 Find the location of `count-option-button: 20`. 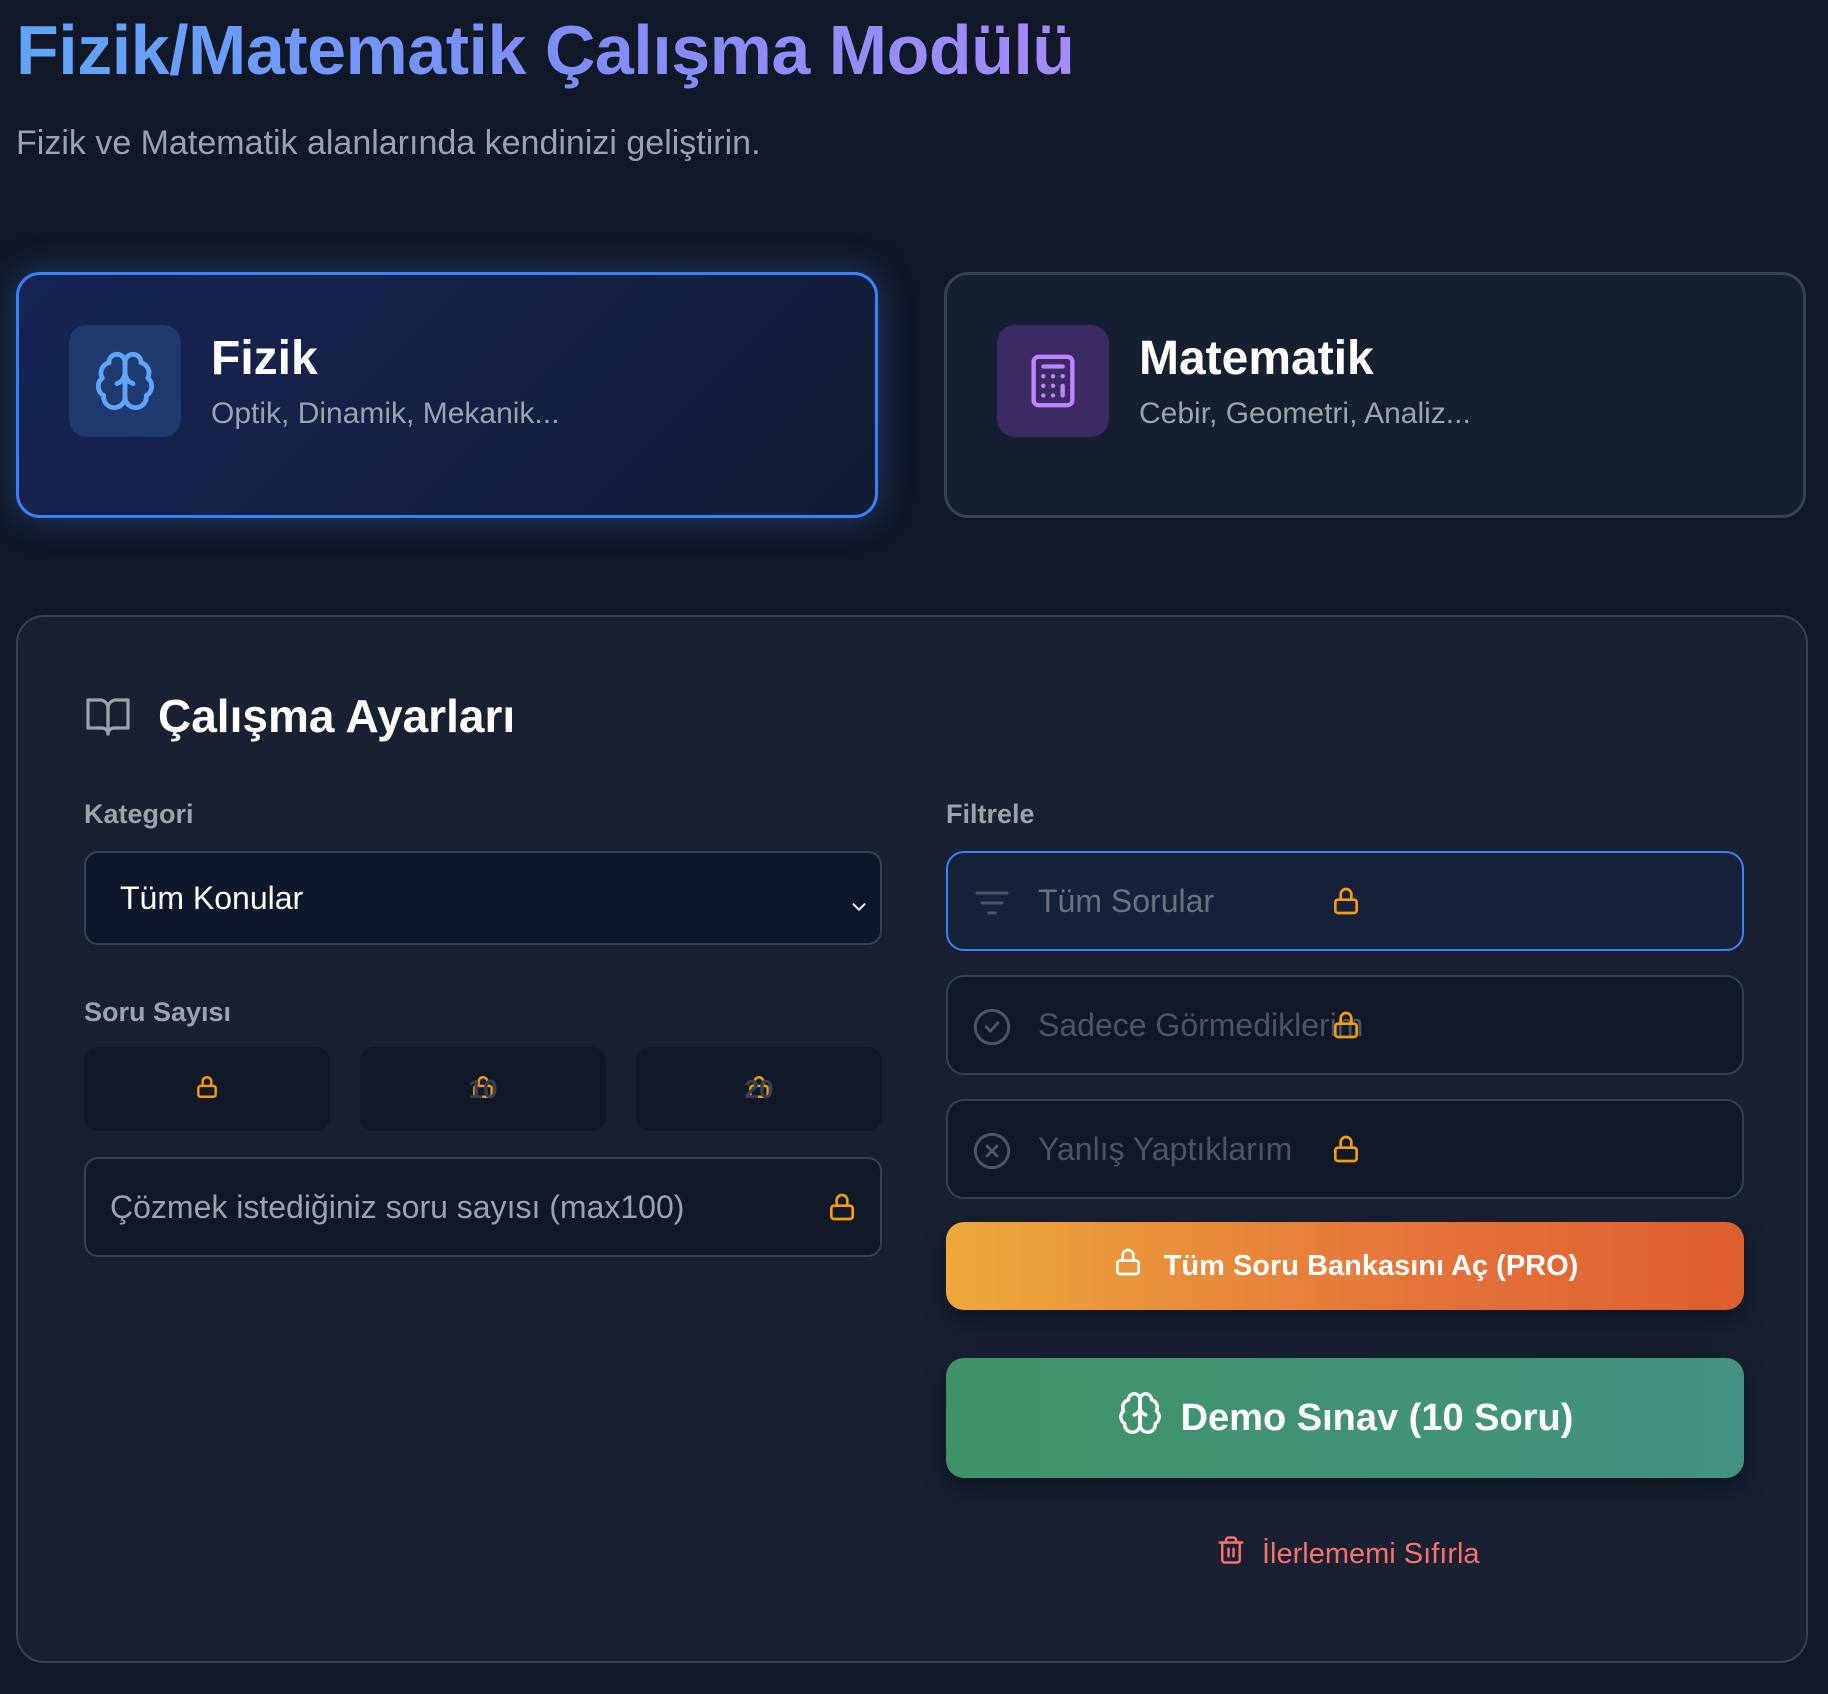

count-option-button: 20 is located at coordinates (759, 1089).